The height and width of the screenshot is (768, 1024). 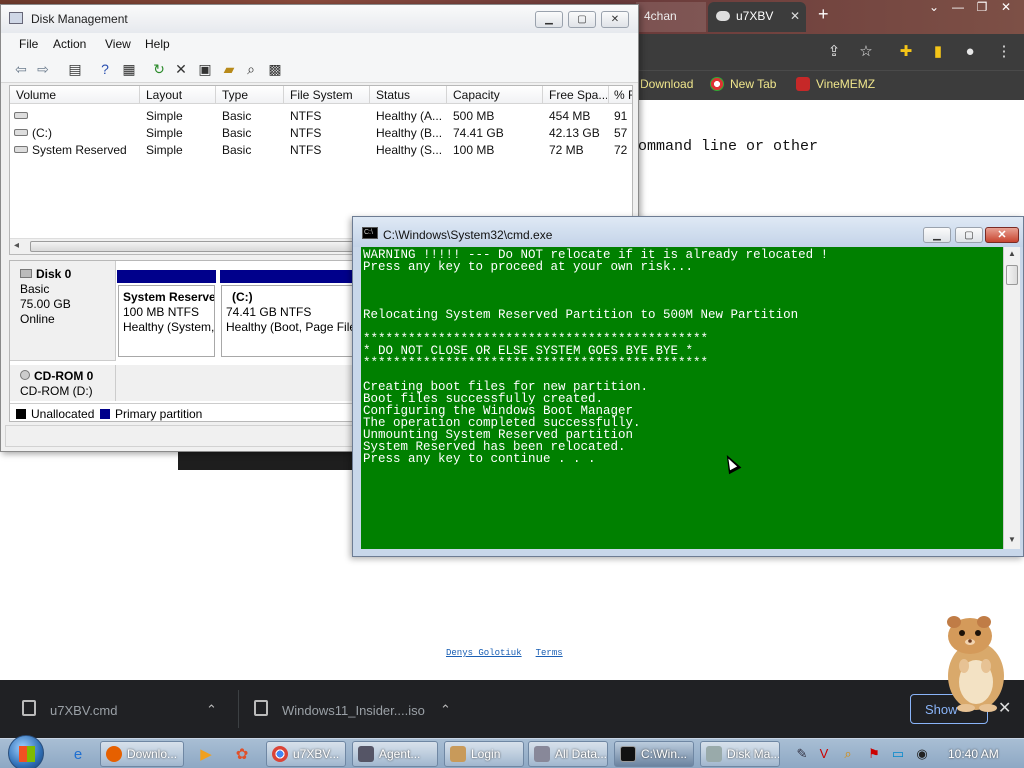 What do you see at coordinates (497, 95) in the screenshot?
I see `column-capacity: Capacity` at bounding box center [497, 95].